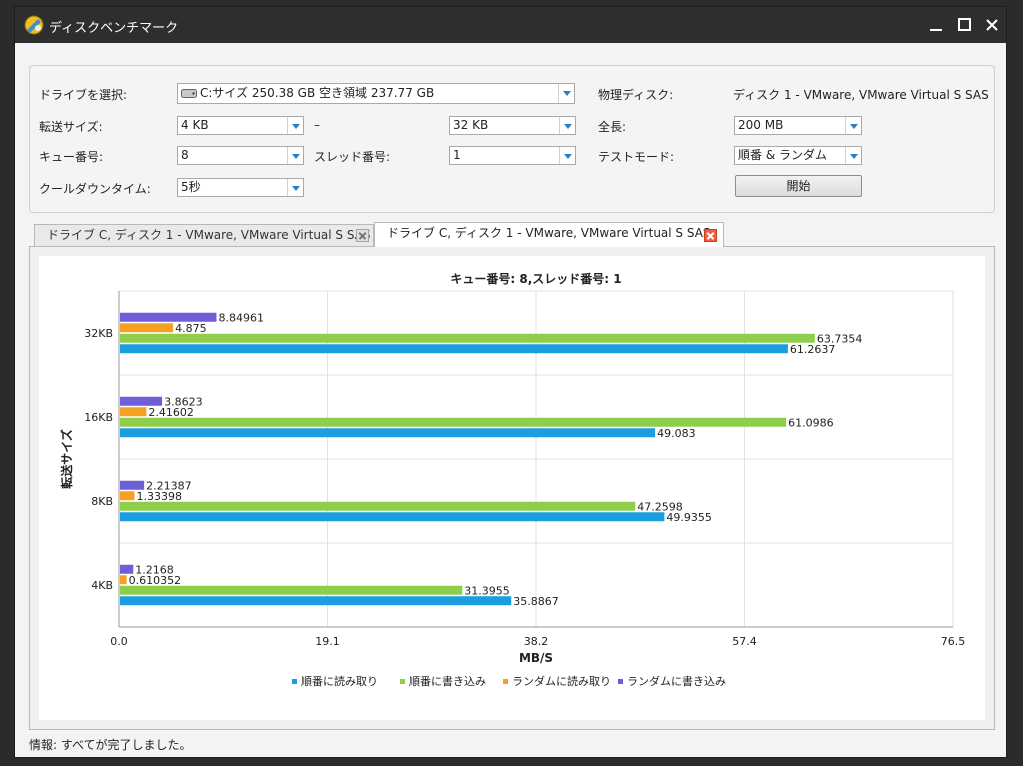 The width and height of the screenshot is (1023, 766). What do you see at coordinates (536, 601) in the screenshot?
I see `bar-data-label: 35.8867` at bounding box center [536, 601].